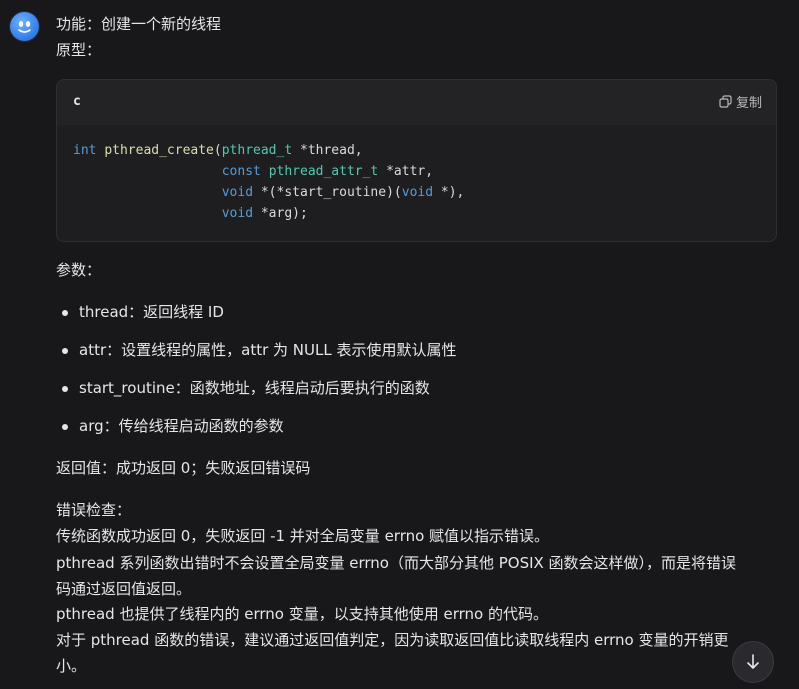 This screenshot has width=799, height=689. What do you see at coordinates (254, 388) in the screenshot?
I see `list-item: start_routine：函数地址，线程启动后要执行的函数` at bounding box center [254, 388].